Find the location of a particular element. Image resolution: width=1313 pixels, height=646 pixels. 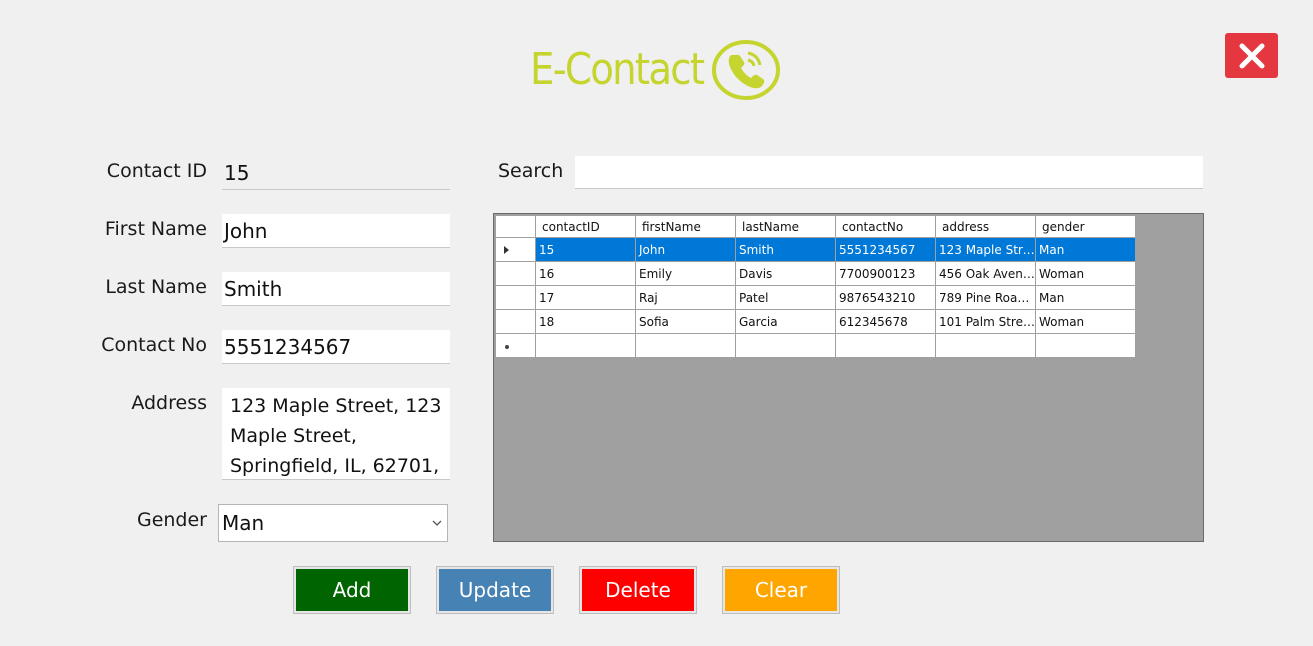

row-header-corner is located at coordinates (515, 226).